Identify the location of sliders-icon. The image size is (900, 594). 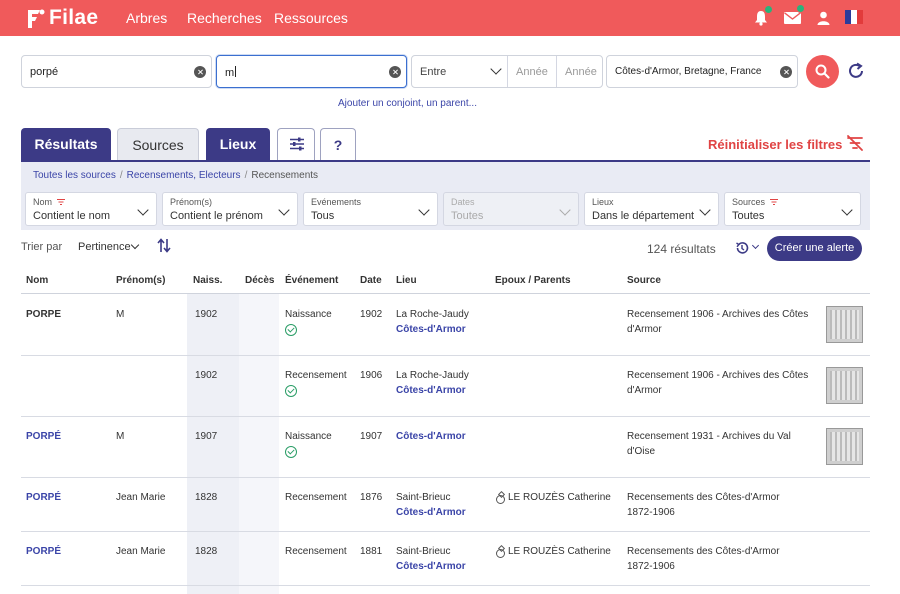
(297, 144).